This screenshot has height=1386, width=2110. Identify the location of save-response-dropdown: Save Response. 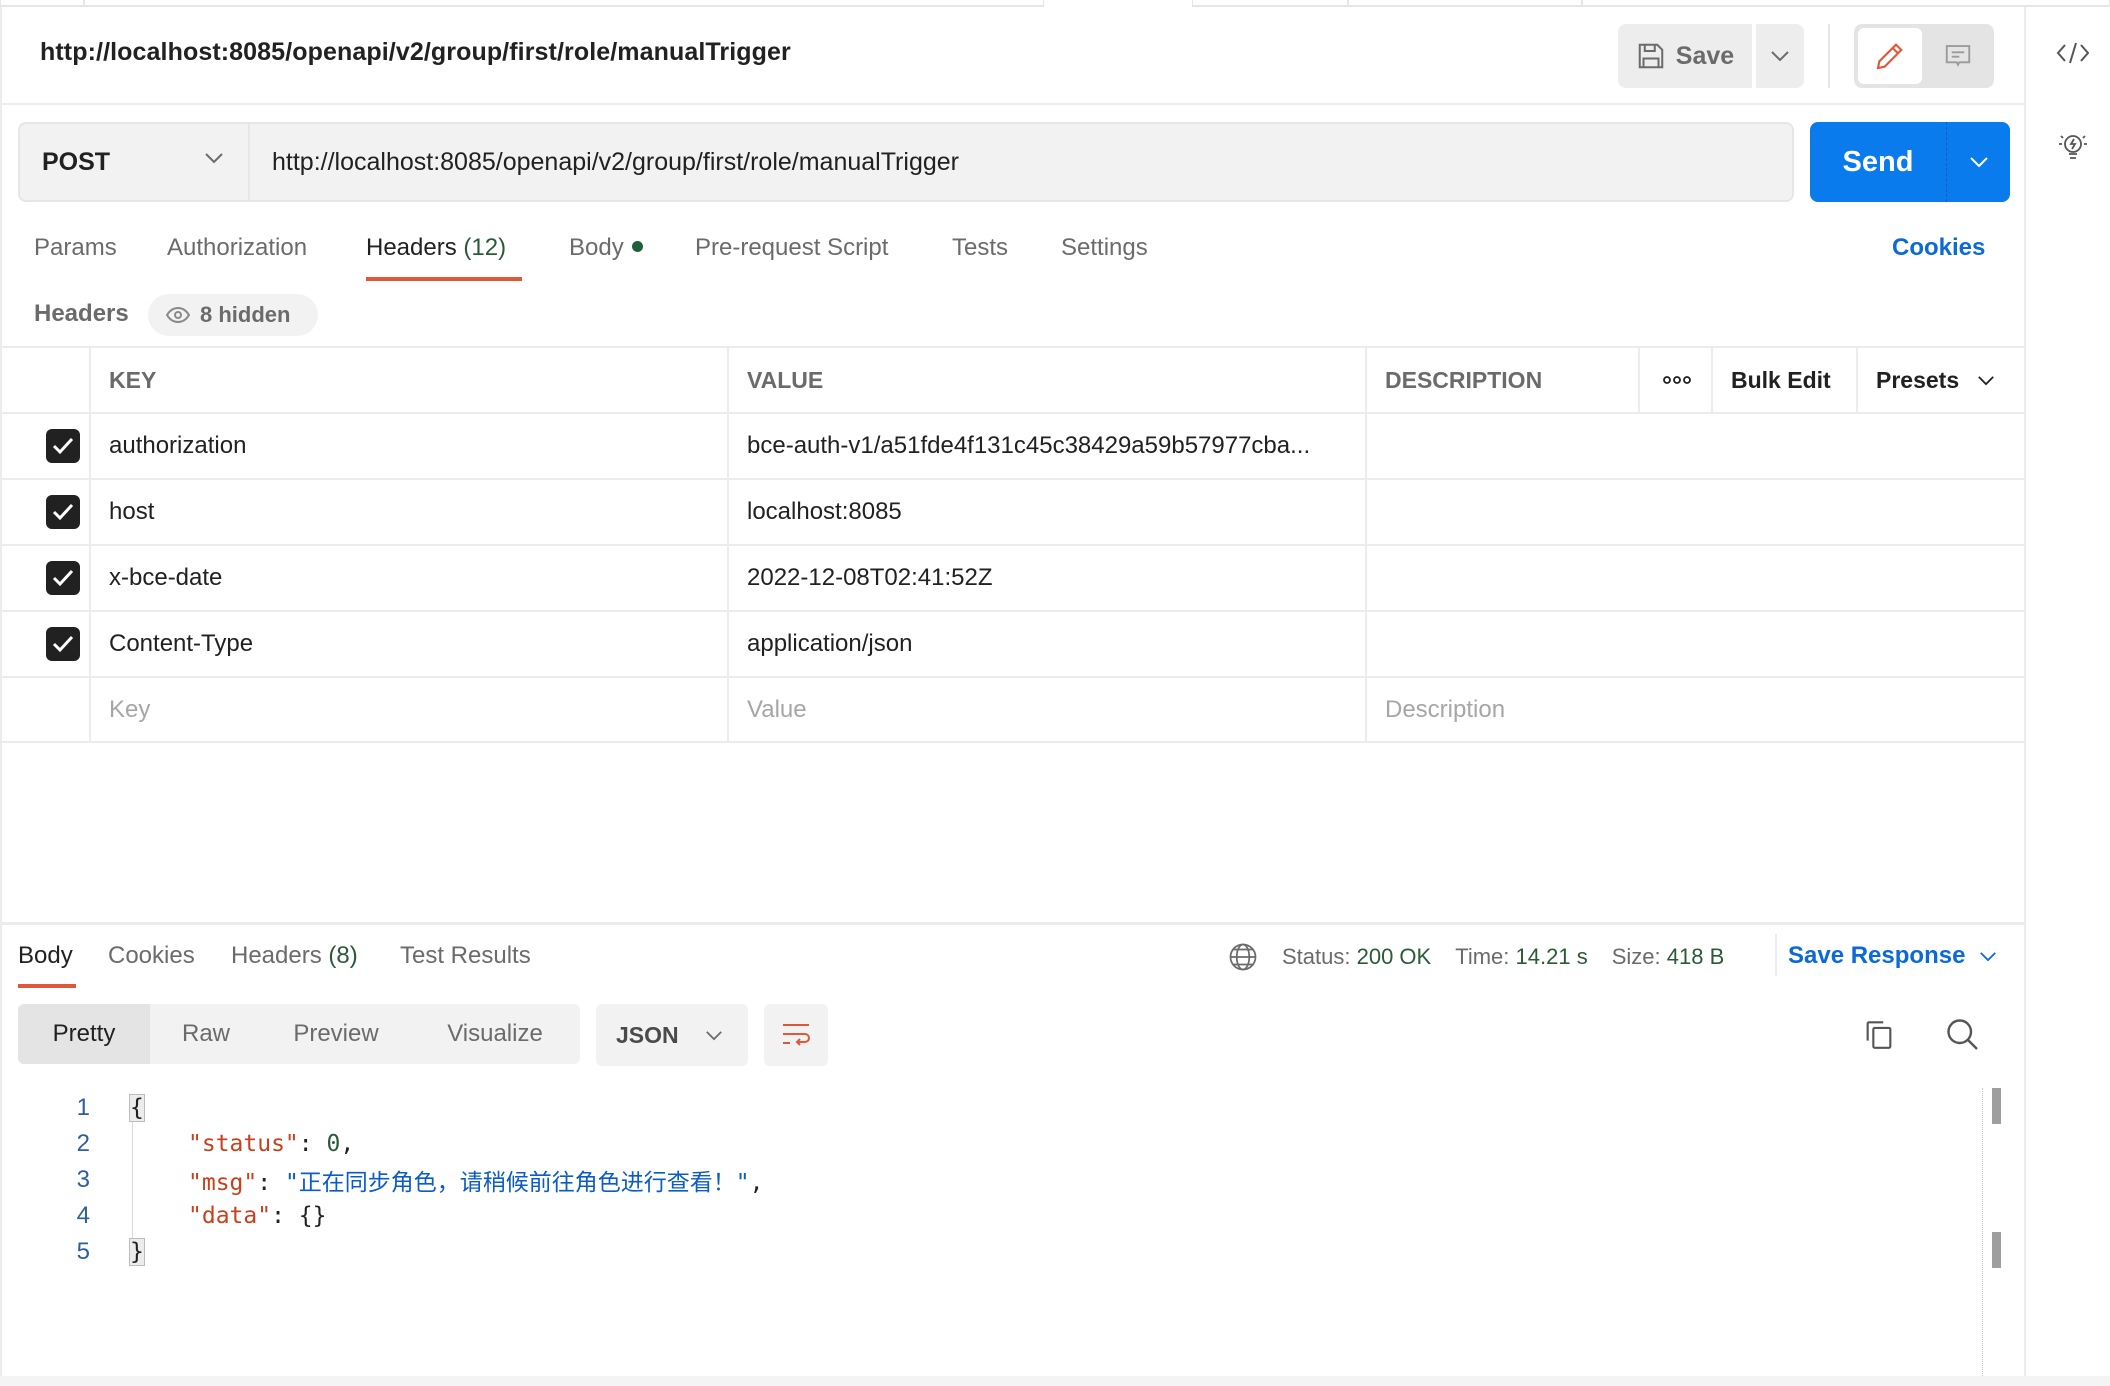
(1892, 956).